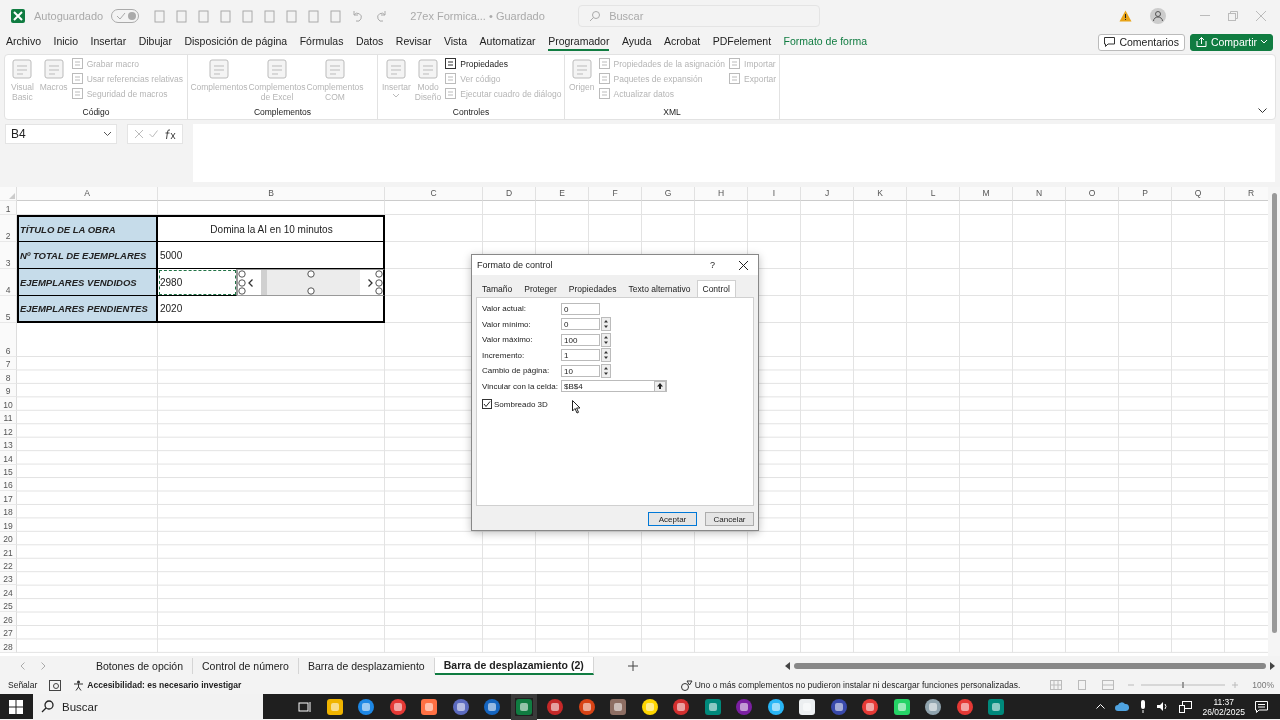  Describe the element at coordinates (515, 404) in the screenshot. I see `checkbox: Sombreado 3D` at that location.